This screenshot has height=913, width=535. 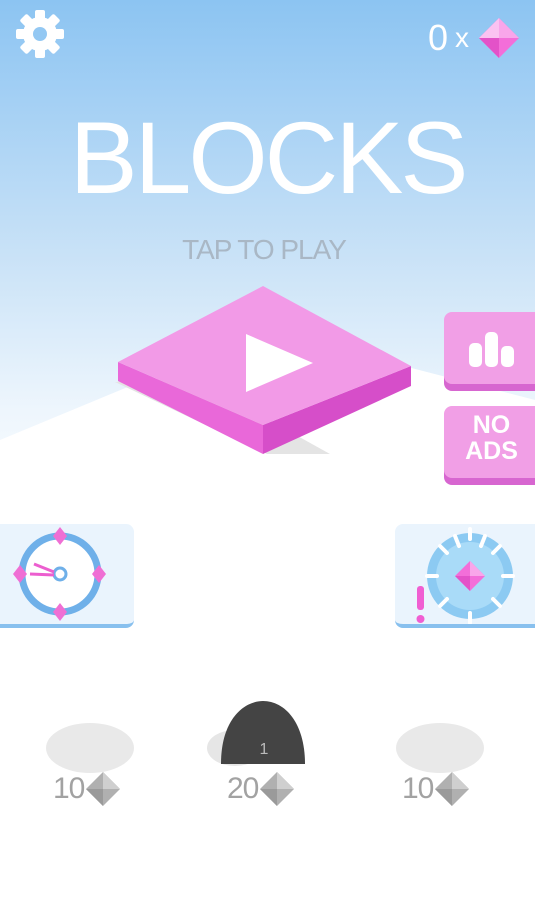 I want to click on settings-button, so click(x=40, y=34).